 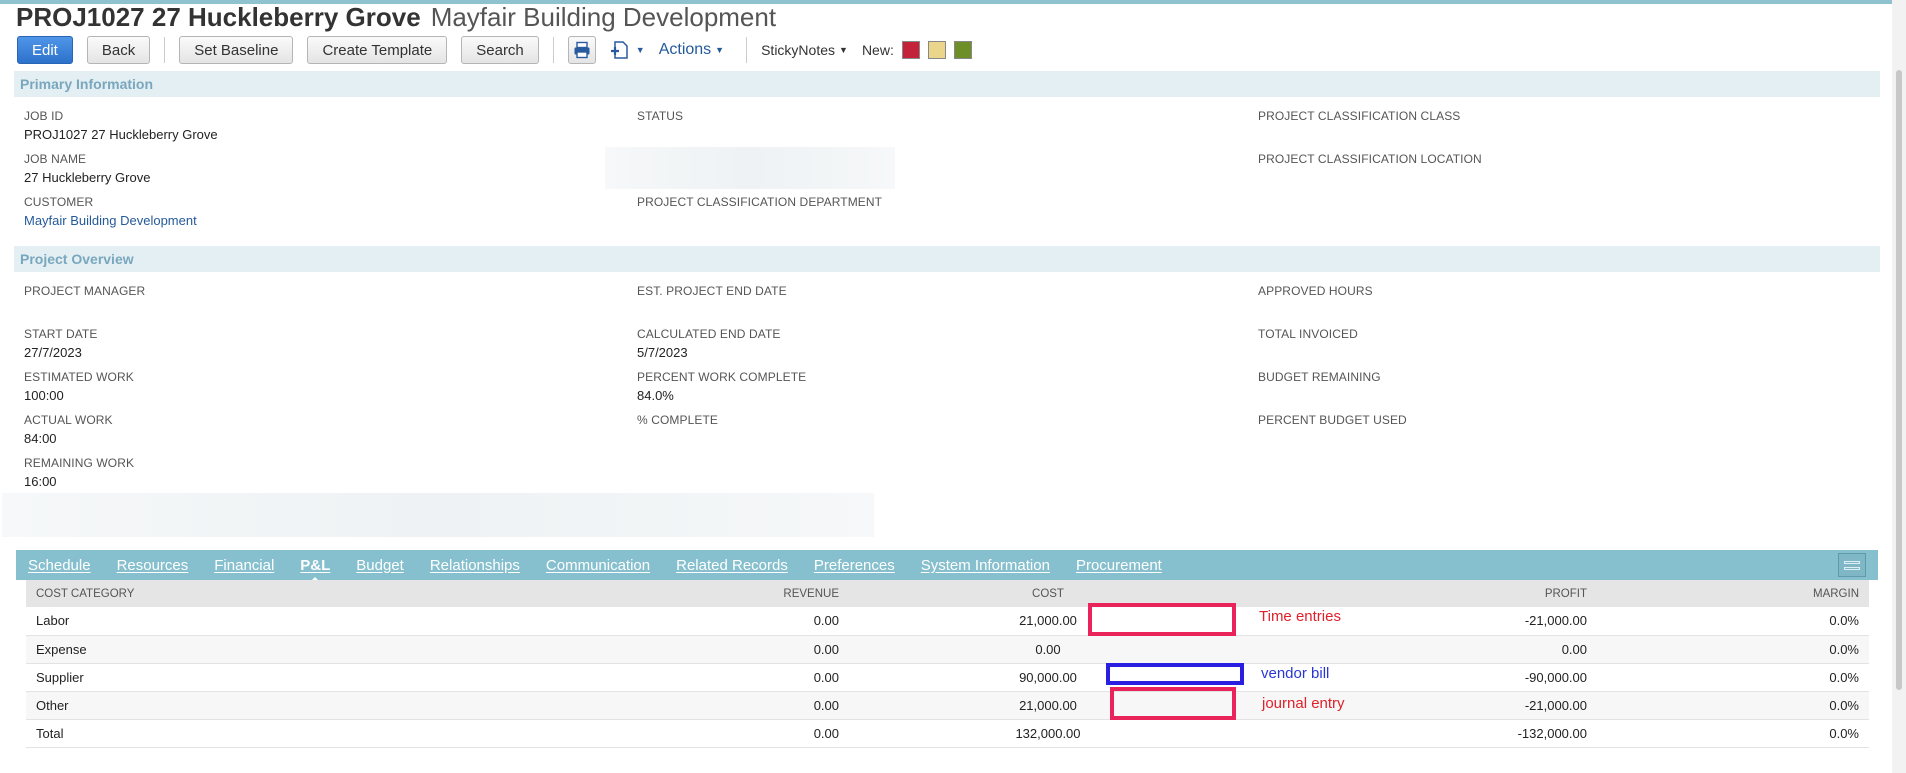 What do you see at coordinates (40, 481) in the screenshot?
I see `field-value: 16:00` at bounding box center [40, 481].